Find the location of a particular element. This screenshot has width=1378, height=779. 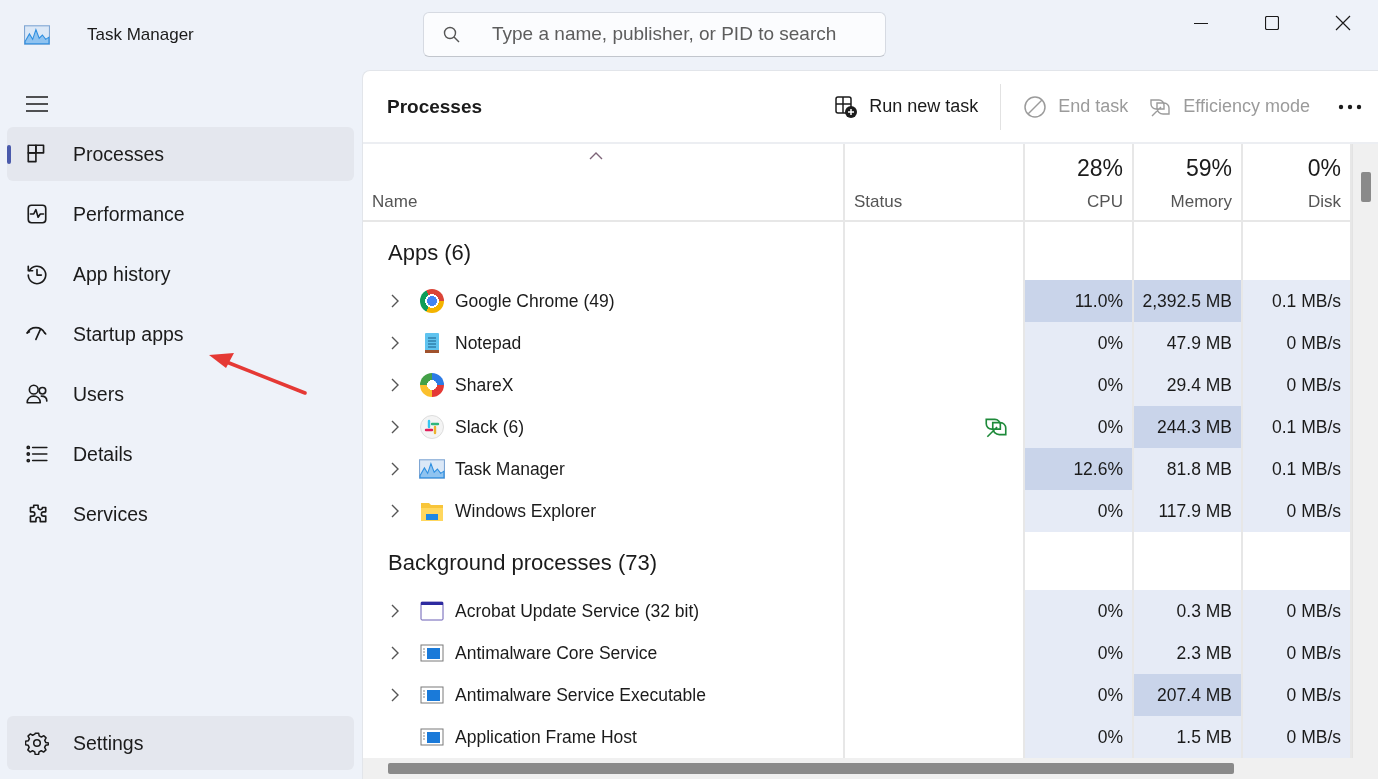

process-row: ShareX 0% 29.4 MB 0 MB/s is located at coordinates (857, 385).